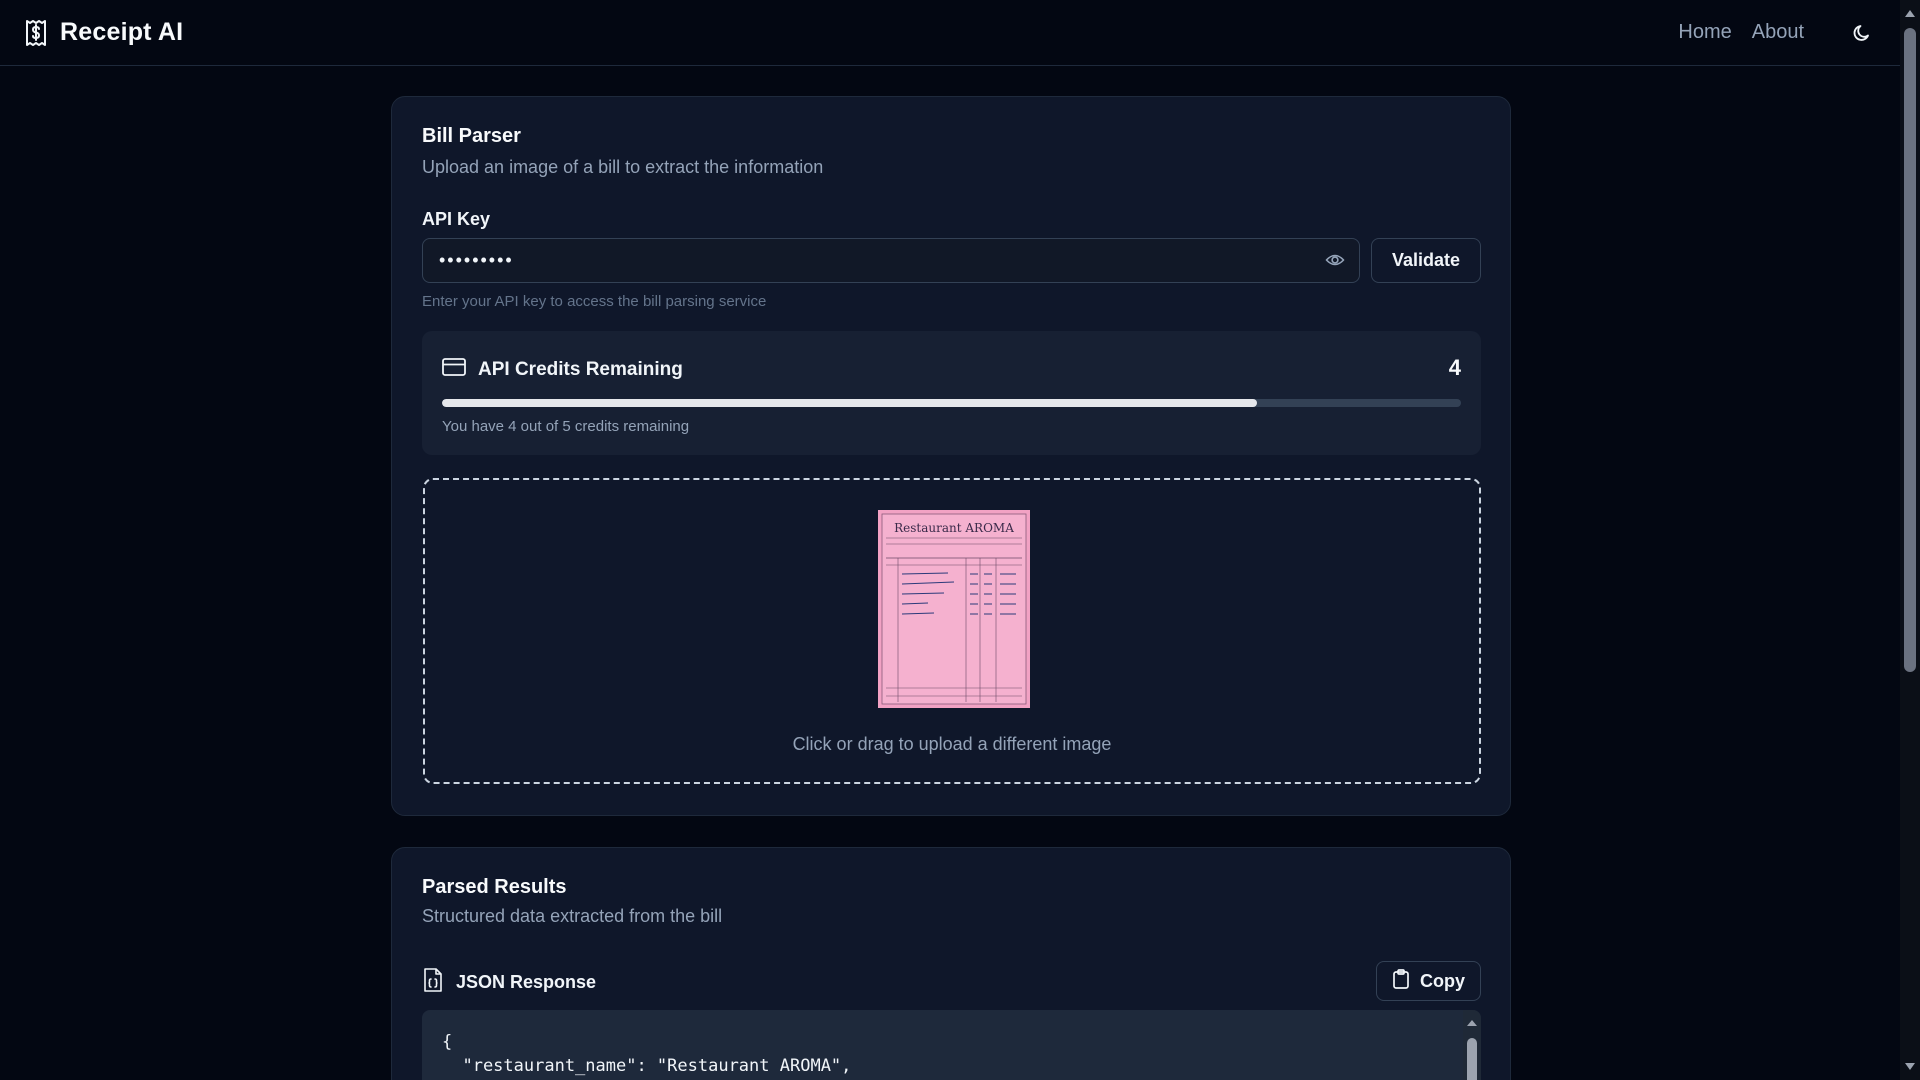  Describe the element at coordinates (891, 260) in the screenshot. I see `api-key-input: •••••••••` at that location.